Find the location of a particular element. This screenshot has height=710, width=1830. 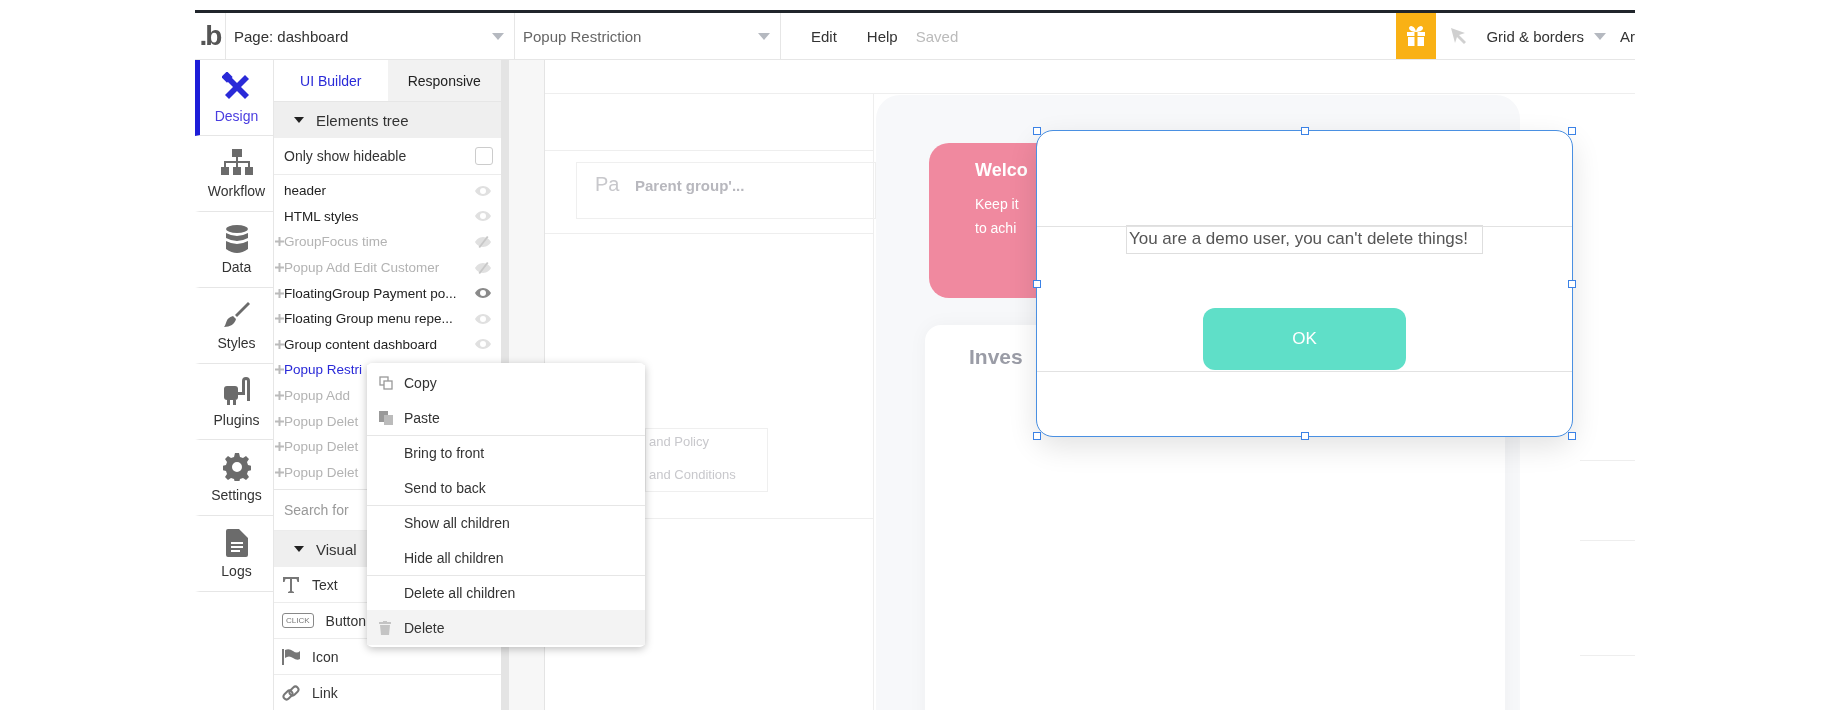

popup-message: You are a demo user, you can't delete things! is located at coordinates (1304, 239).